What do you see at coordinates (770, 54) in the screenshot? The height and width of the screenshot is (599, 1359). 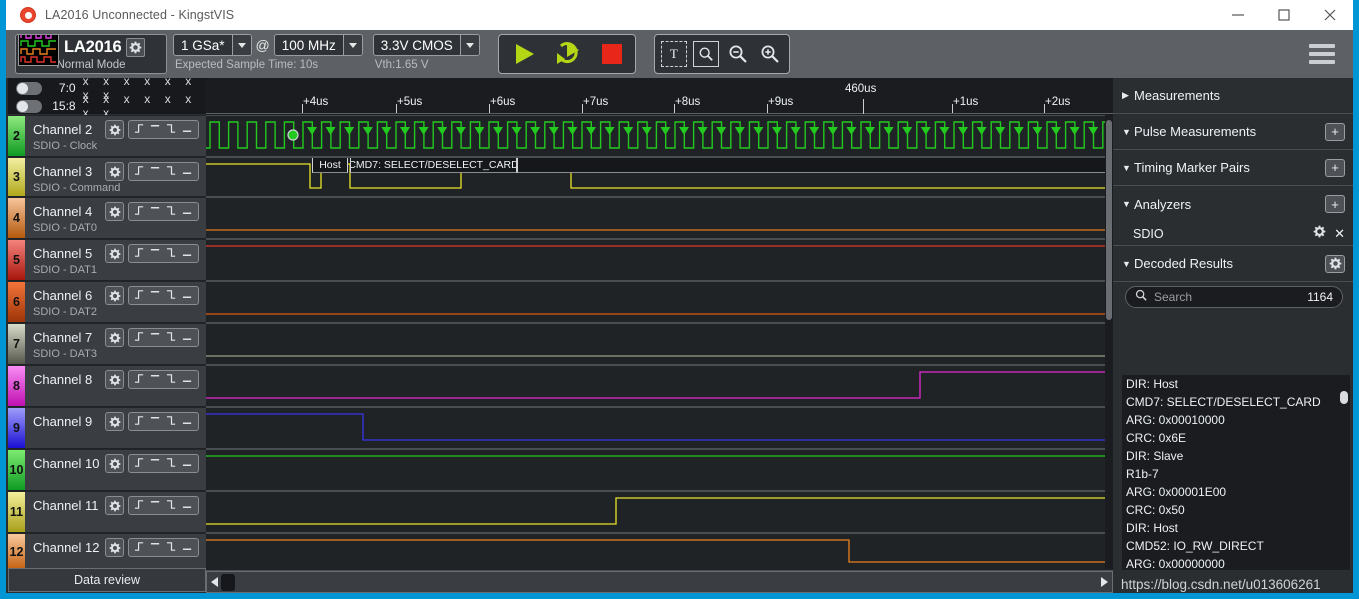 I see `zoom-in-button` at bounding box center [770, 54].